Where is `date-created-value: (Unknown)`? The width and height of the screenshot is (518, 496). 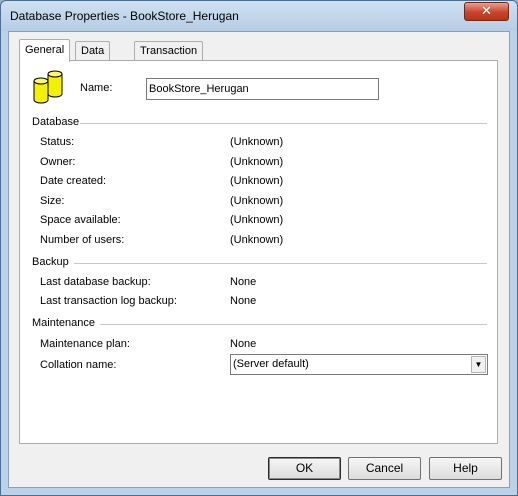
date-created-value: (Unknown) is located at coordinates (257, 181).